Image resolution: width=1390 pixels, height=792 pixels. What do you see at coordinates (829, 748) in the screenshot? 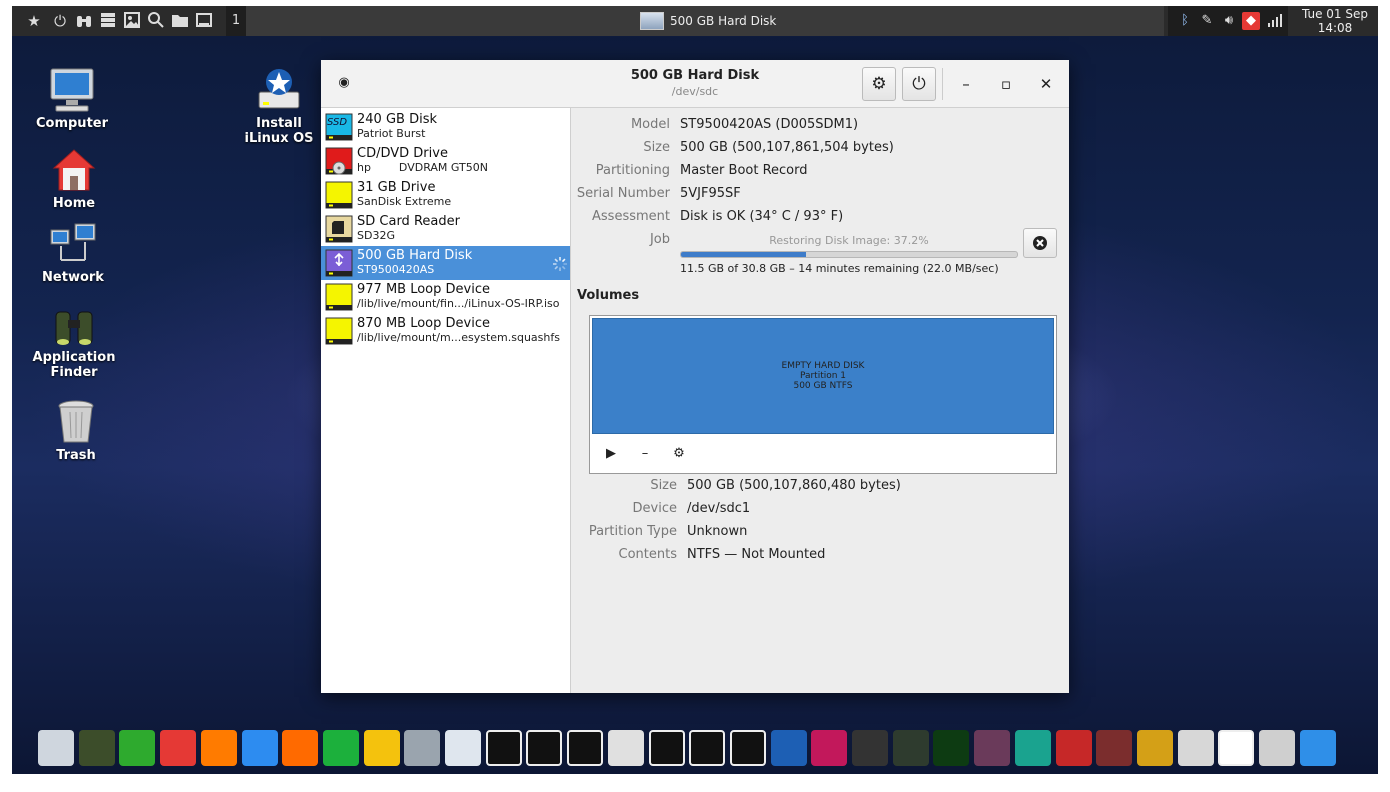
I see `sync-icon` at bounding box center [829, 748].